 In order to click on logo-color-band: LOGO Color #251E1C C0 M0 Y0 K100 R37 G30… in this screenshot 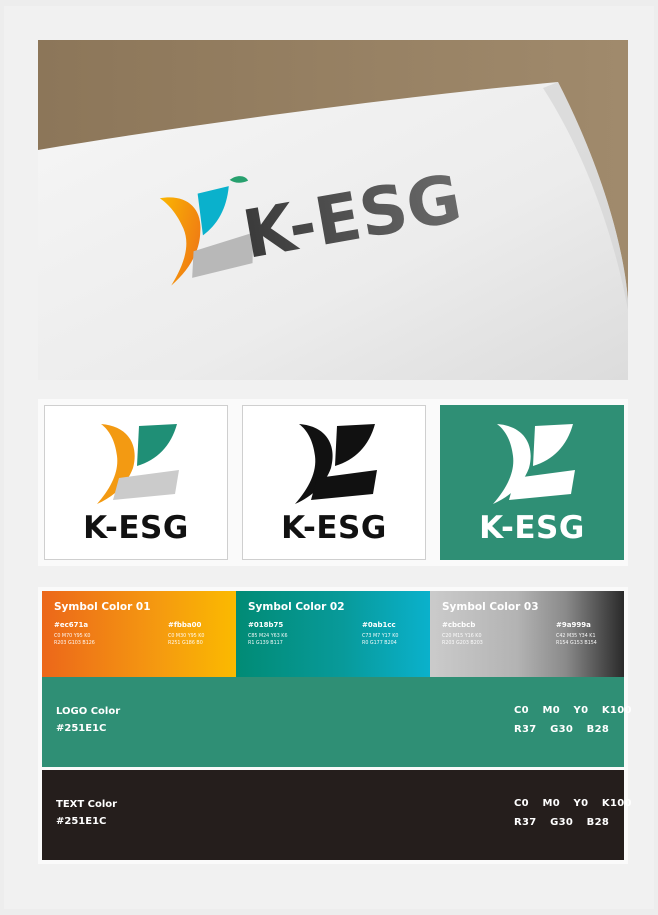, I will do `click(336, 722)`.